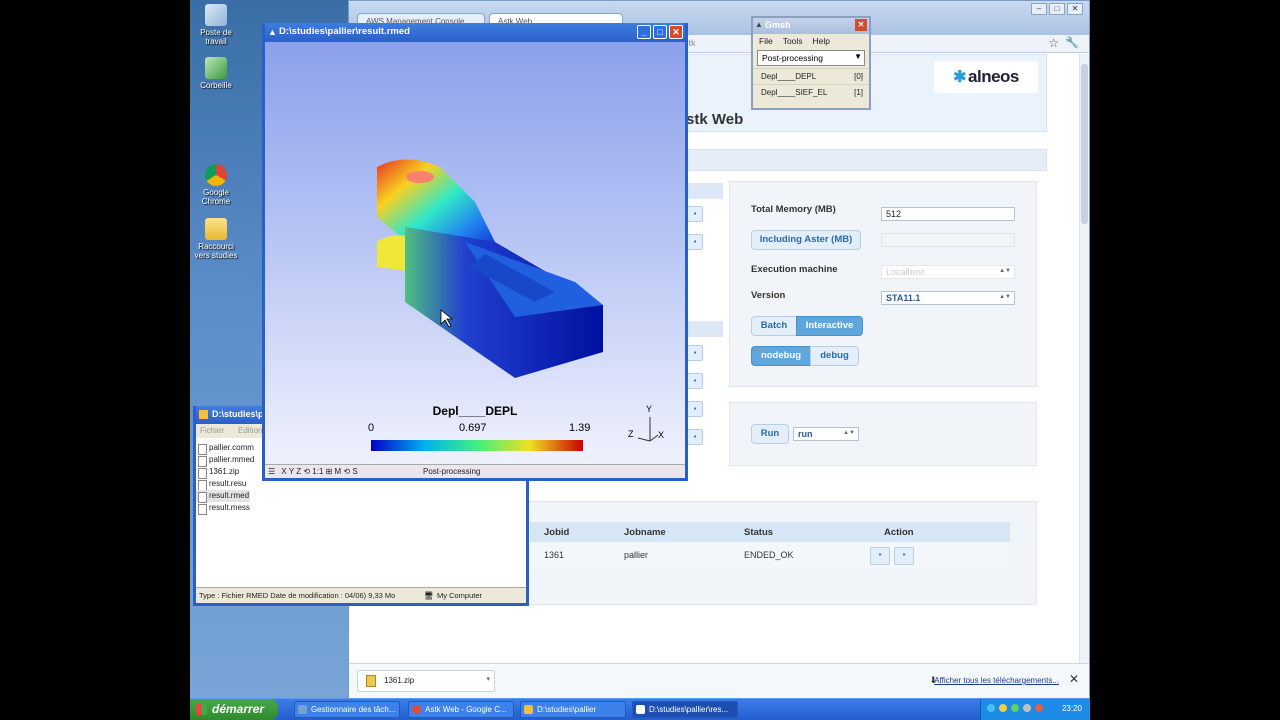  Describe the element at coordinates (770, 434) in the screenshot. I see `run-button: Run` at that location.